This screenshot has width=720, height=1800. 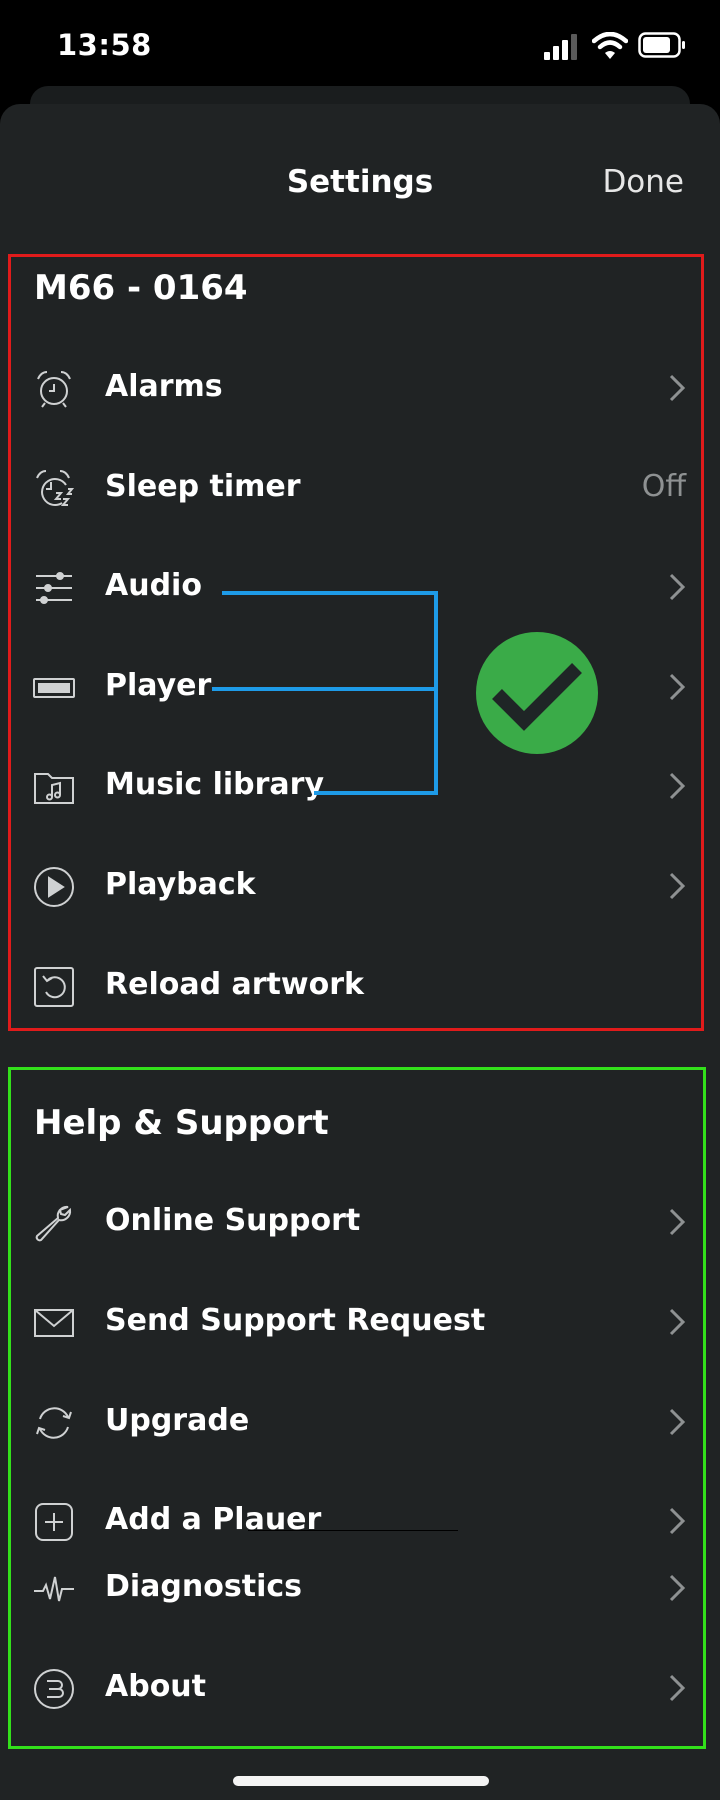 I want to click on settings-row-label: Online Support, so click(x=233, y=1220).